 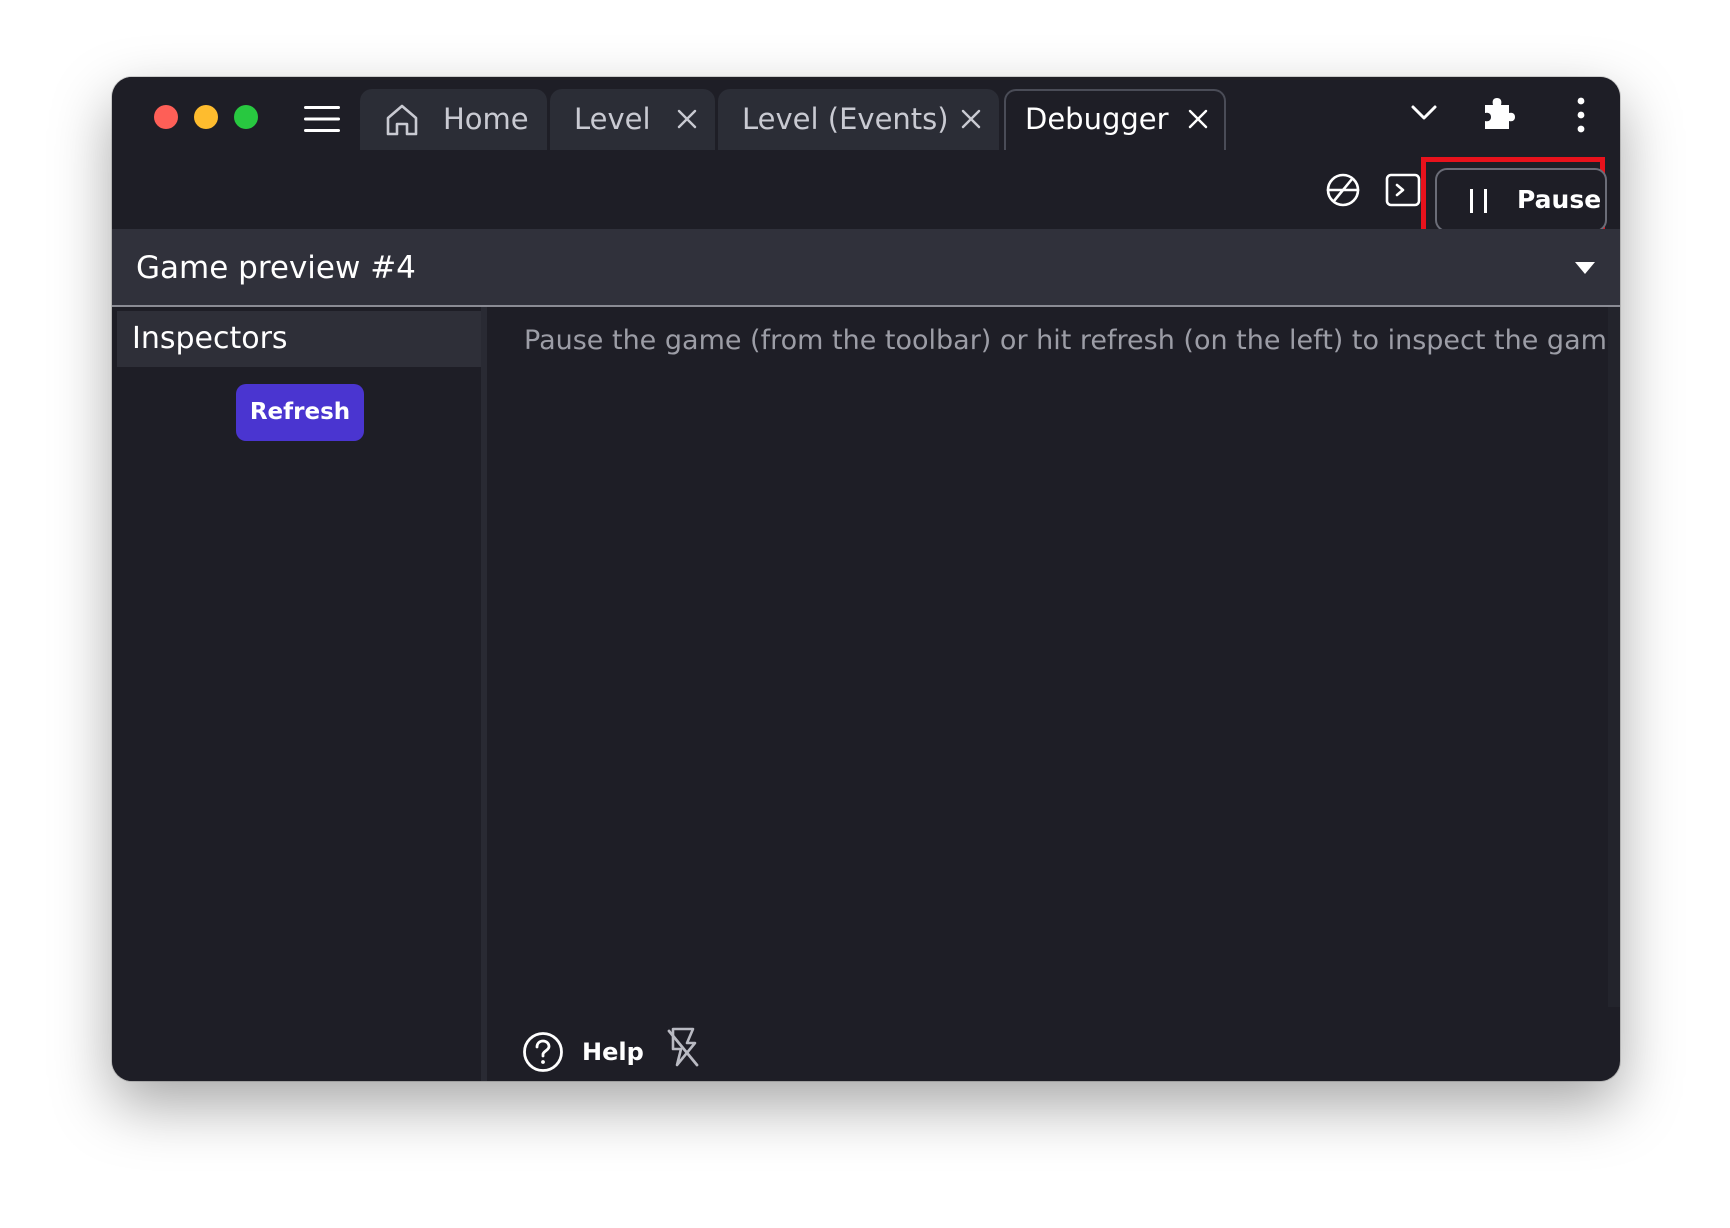 I want to click on help-label: Help, so click(x=613, y=1052).